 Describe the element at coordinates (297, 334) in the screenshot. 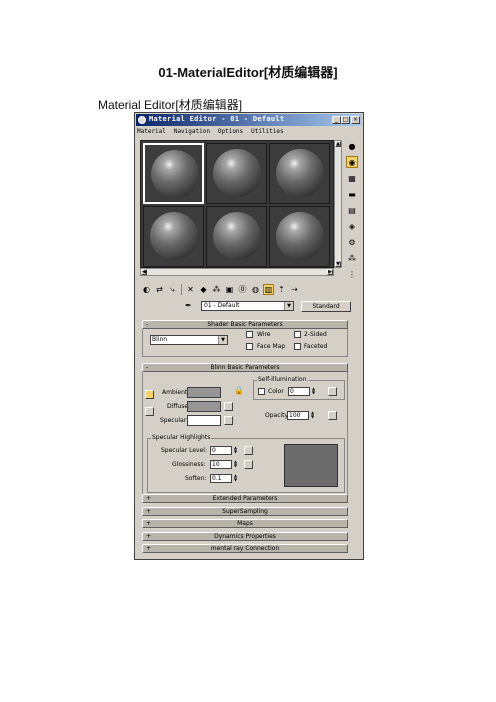

I see `two-sided-checkbox` at that location.